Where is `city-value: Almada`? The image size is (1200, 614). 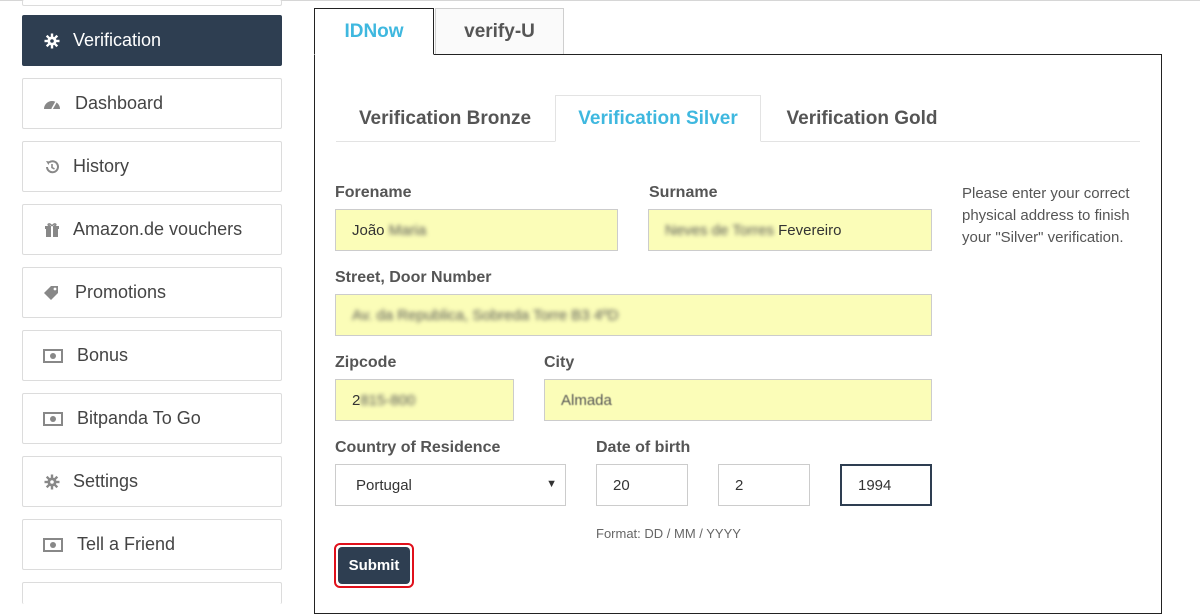 city-value: Almada is located at coordinates (586, 400).